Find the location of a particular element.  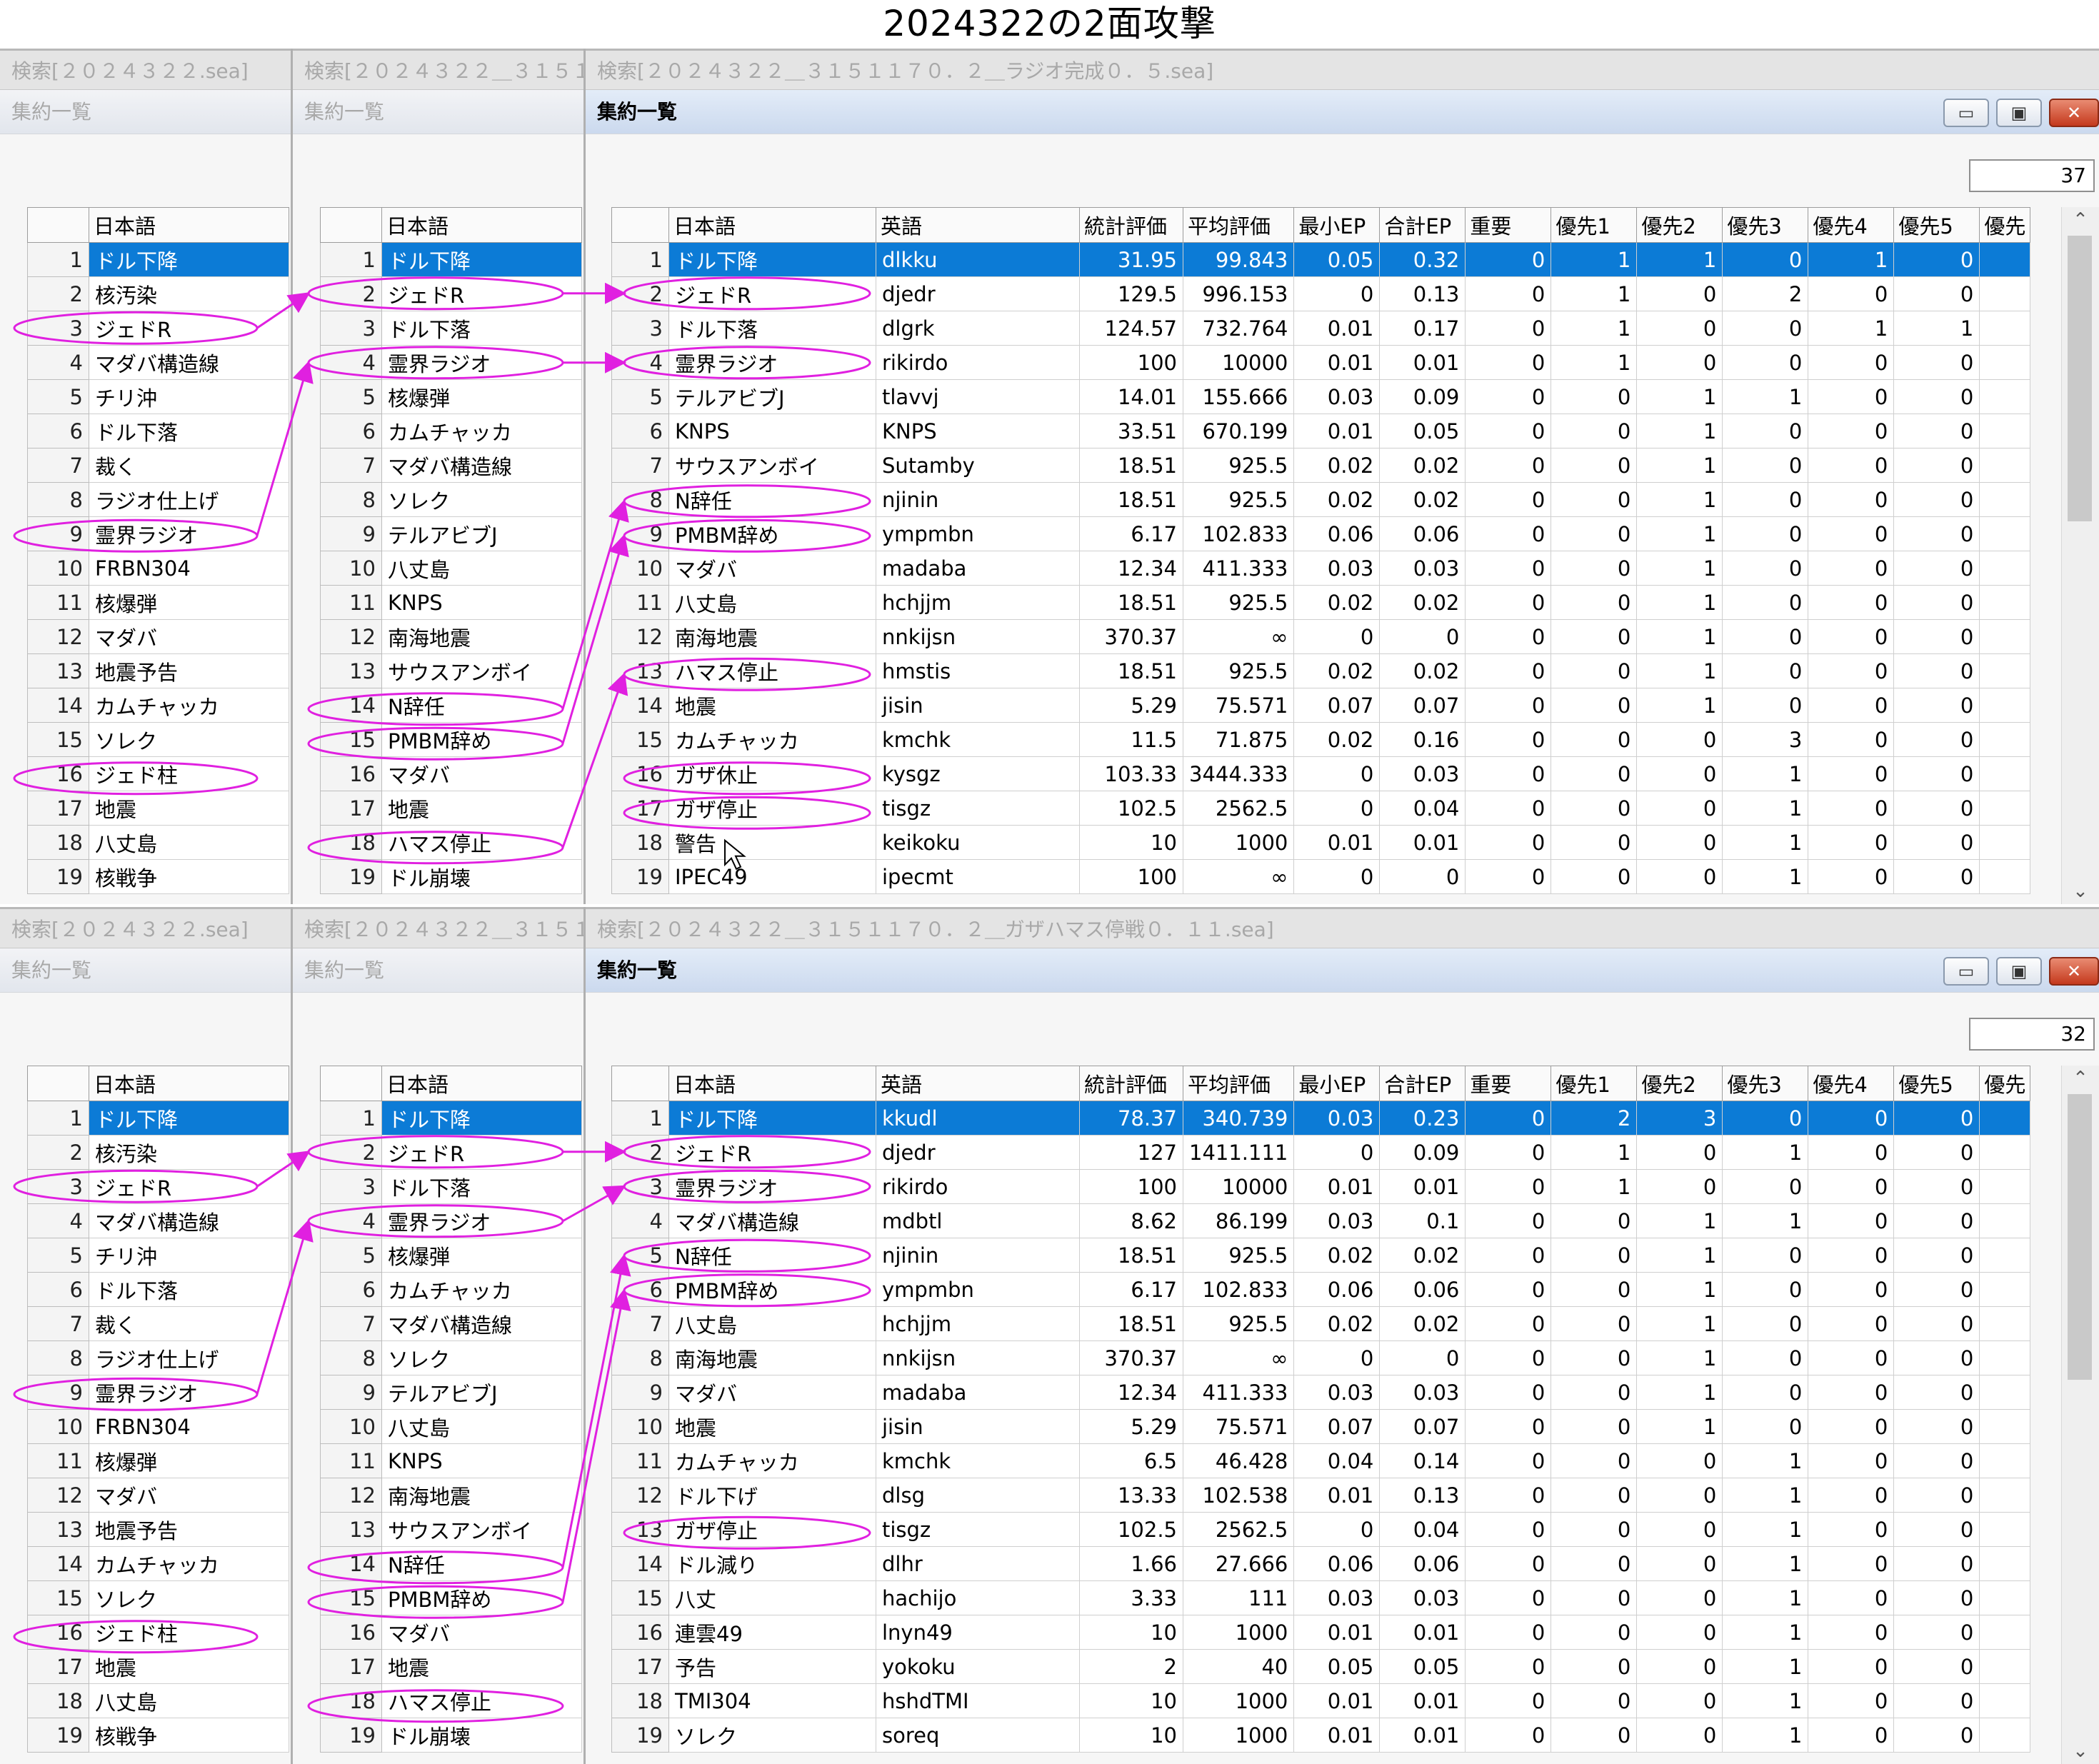

table-row: 4 霊界ラジオ rikirdo 100 10000 0.01 0.01 0 1 0 0 0 0 is located at coordinates (1321, 363).